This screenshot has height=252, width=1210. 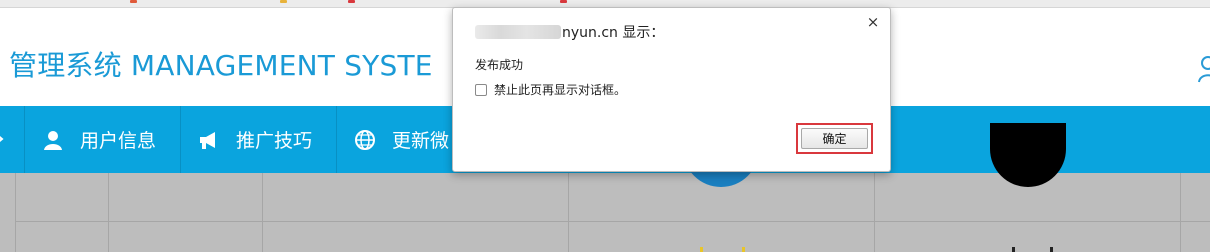 What do you see at coordinates (499, 65) in the screenshot?
I see `dialog-message: 发布成功` at bounding box center [499, 65].